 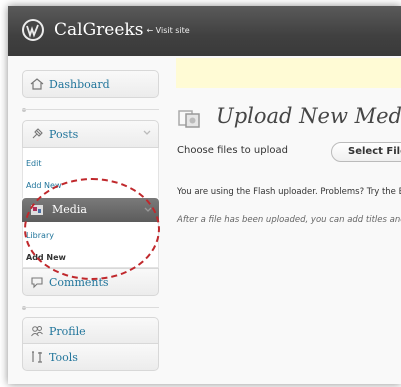 What do you see at coordinates (34, 163) in the screenshot?
I see `submenu-posts-edit: Edit` at bounding box center [34, 163].